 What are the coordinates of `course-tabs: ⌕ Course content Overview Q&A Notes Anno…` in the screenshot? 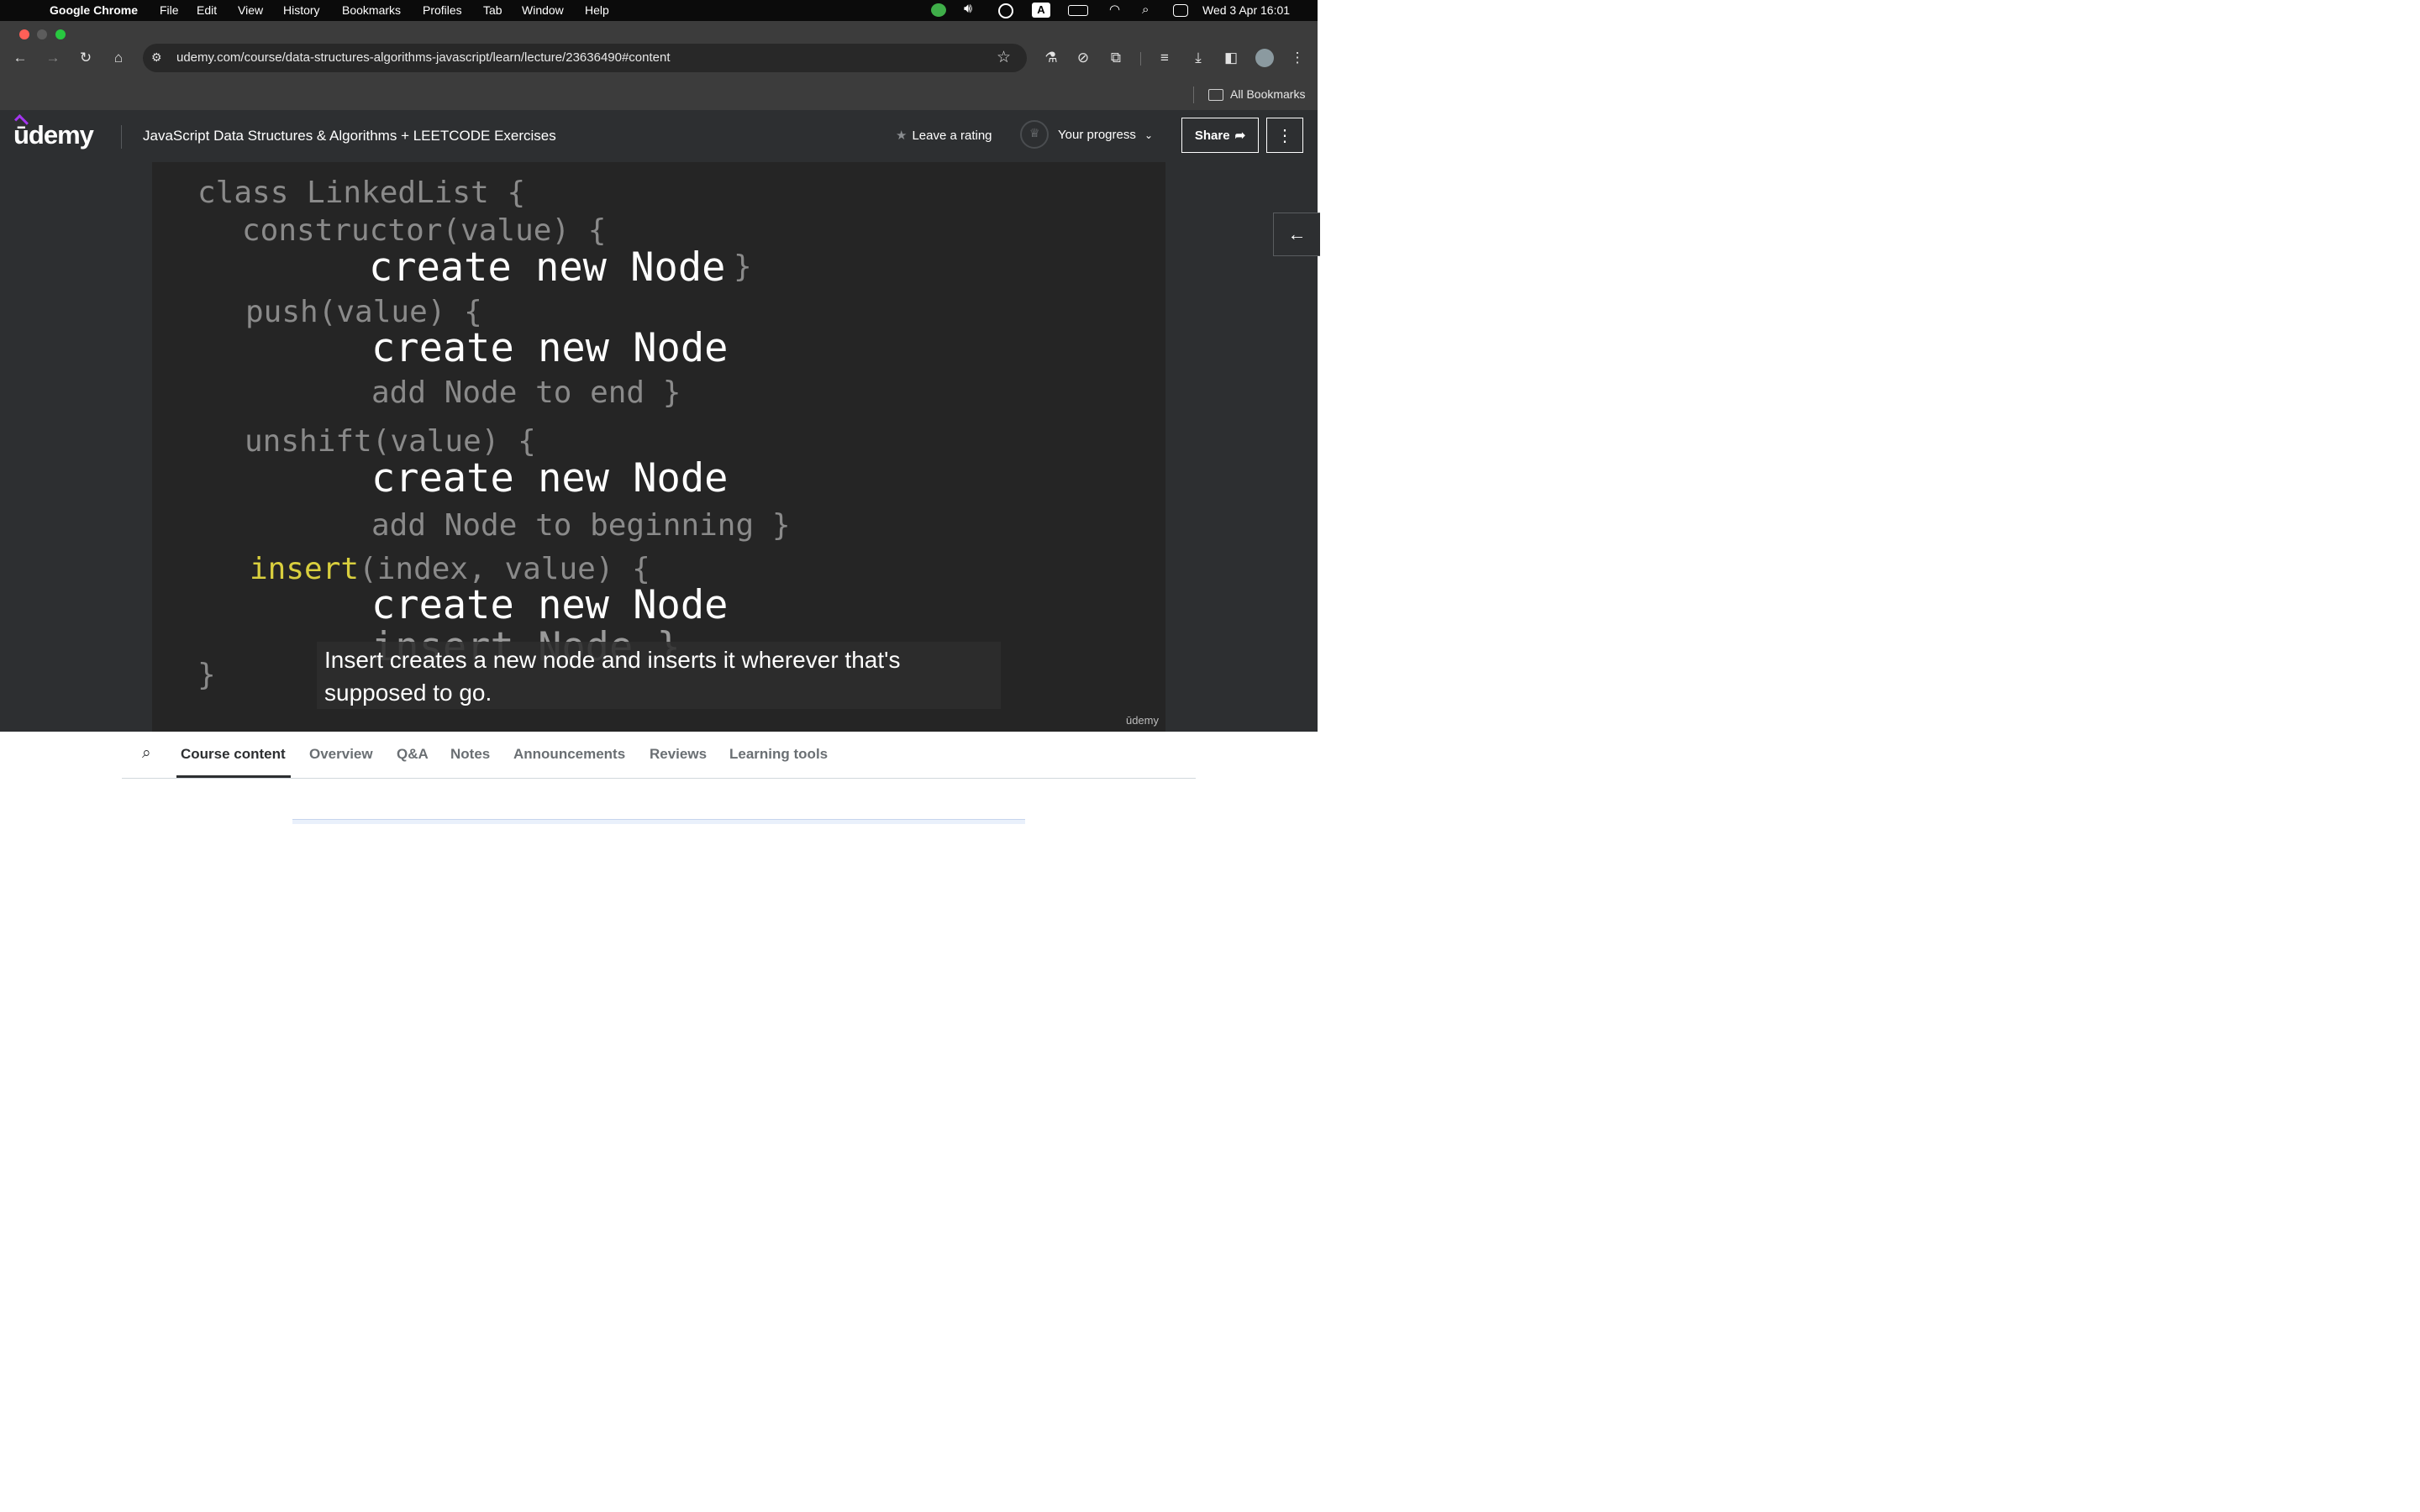 It's located at (659, 755).